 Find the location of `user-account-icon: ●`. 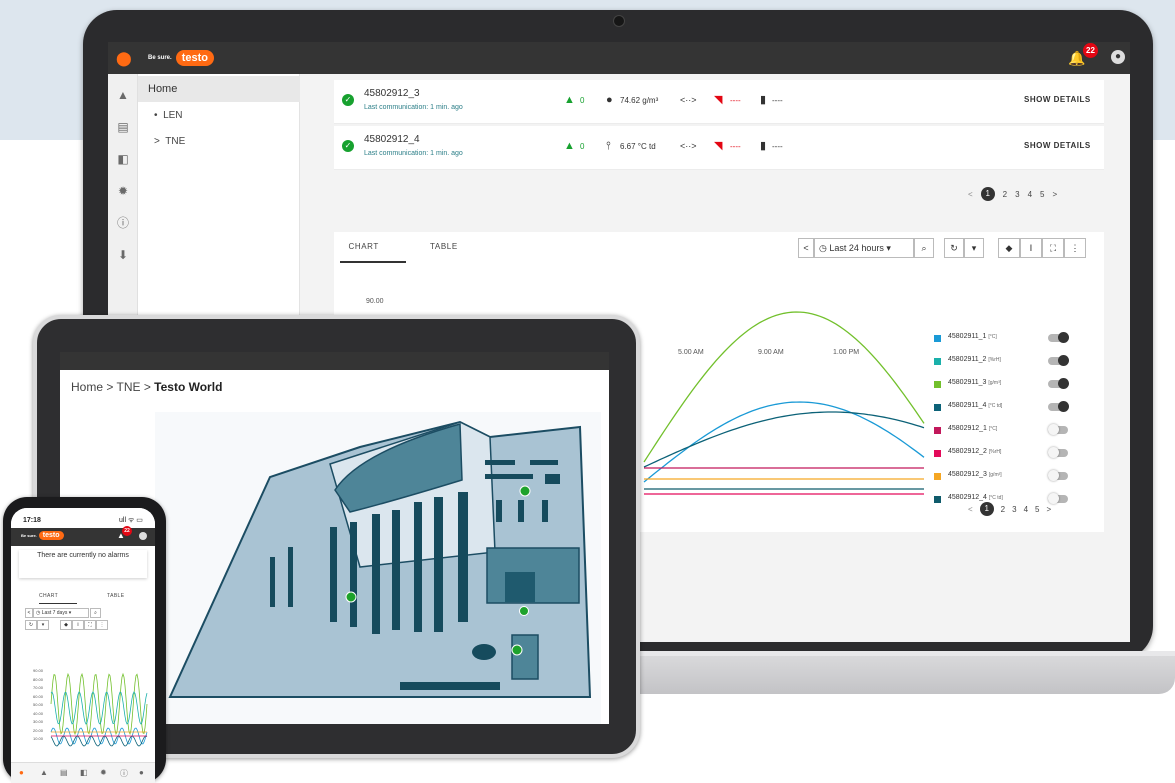

user-account-icon: ● is located at coordinates (1118, 57).